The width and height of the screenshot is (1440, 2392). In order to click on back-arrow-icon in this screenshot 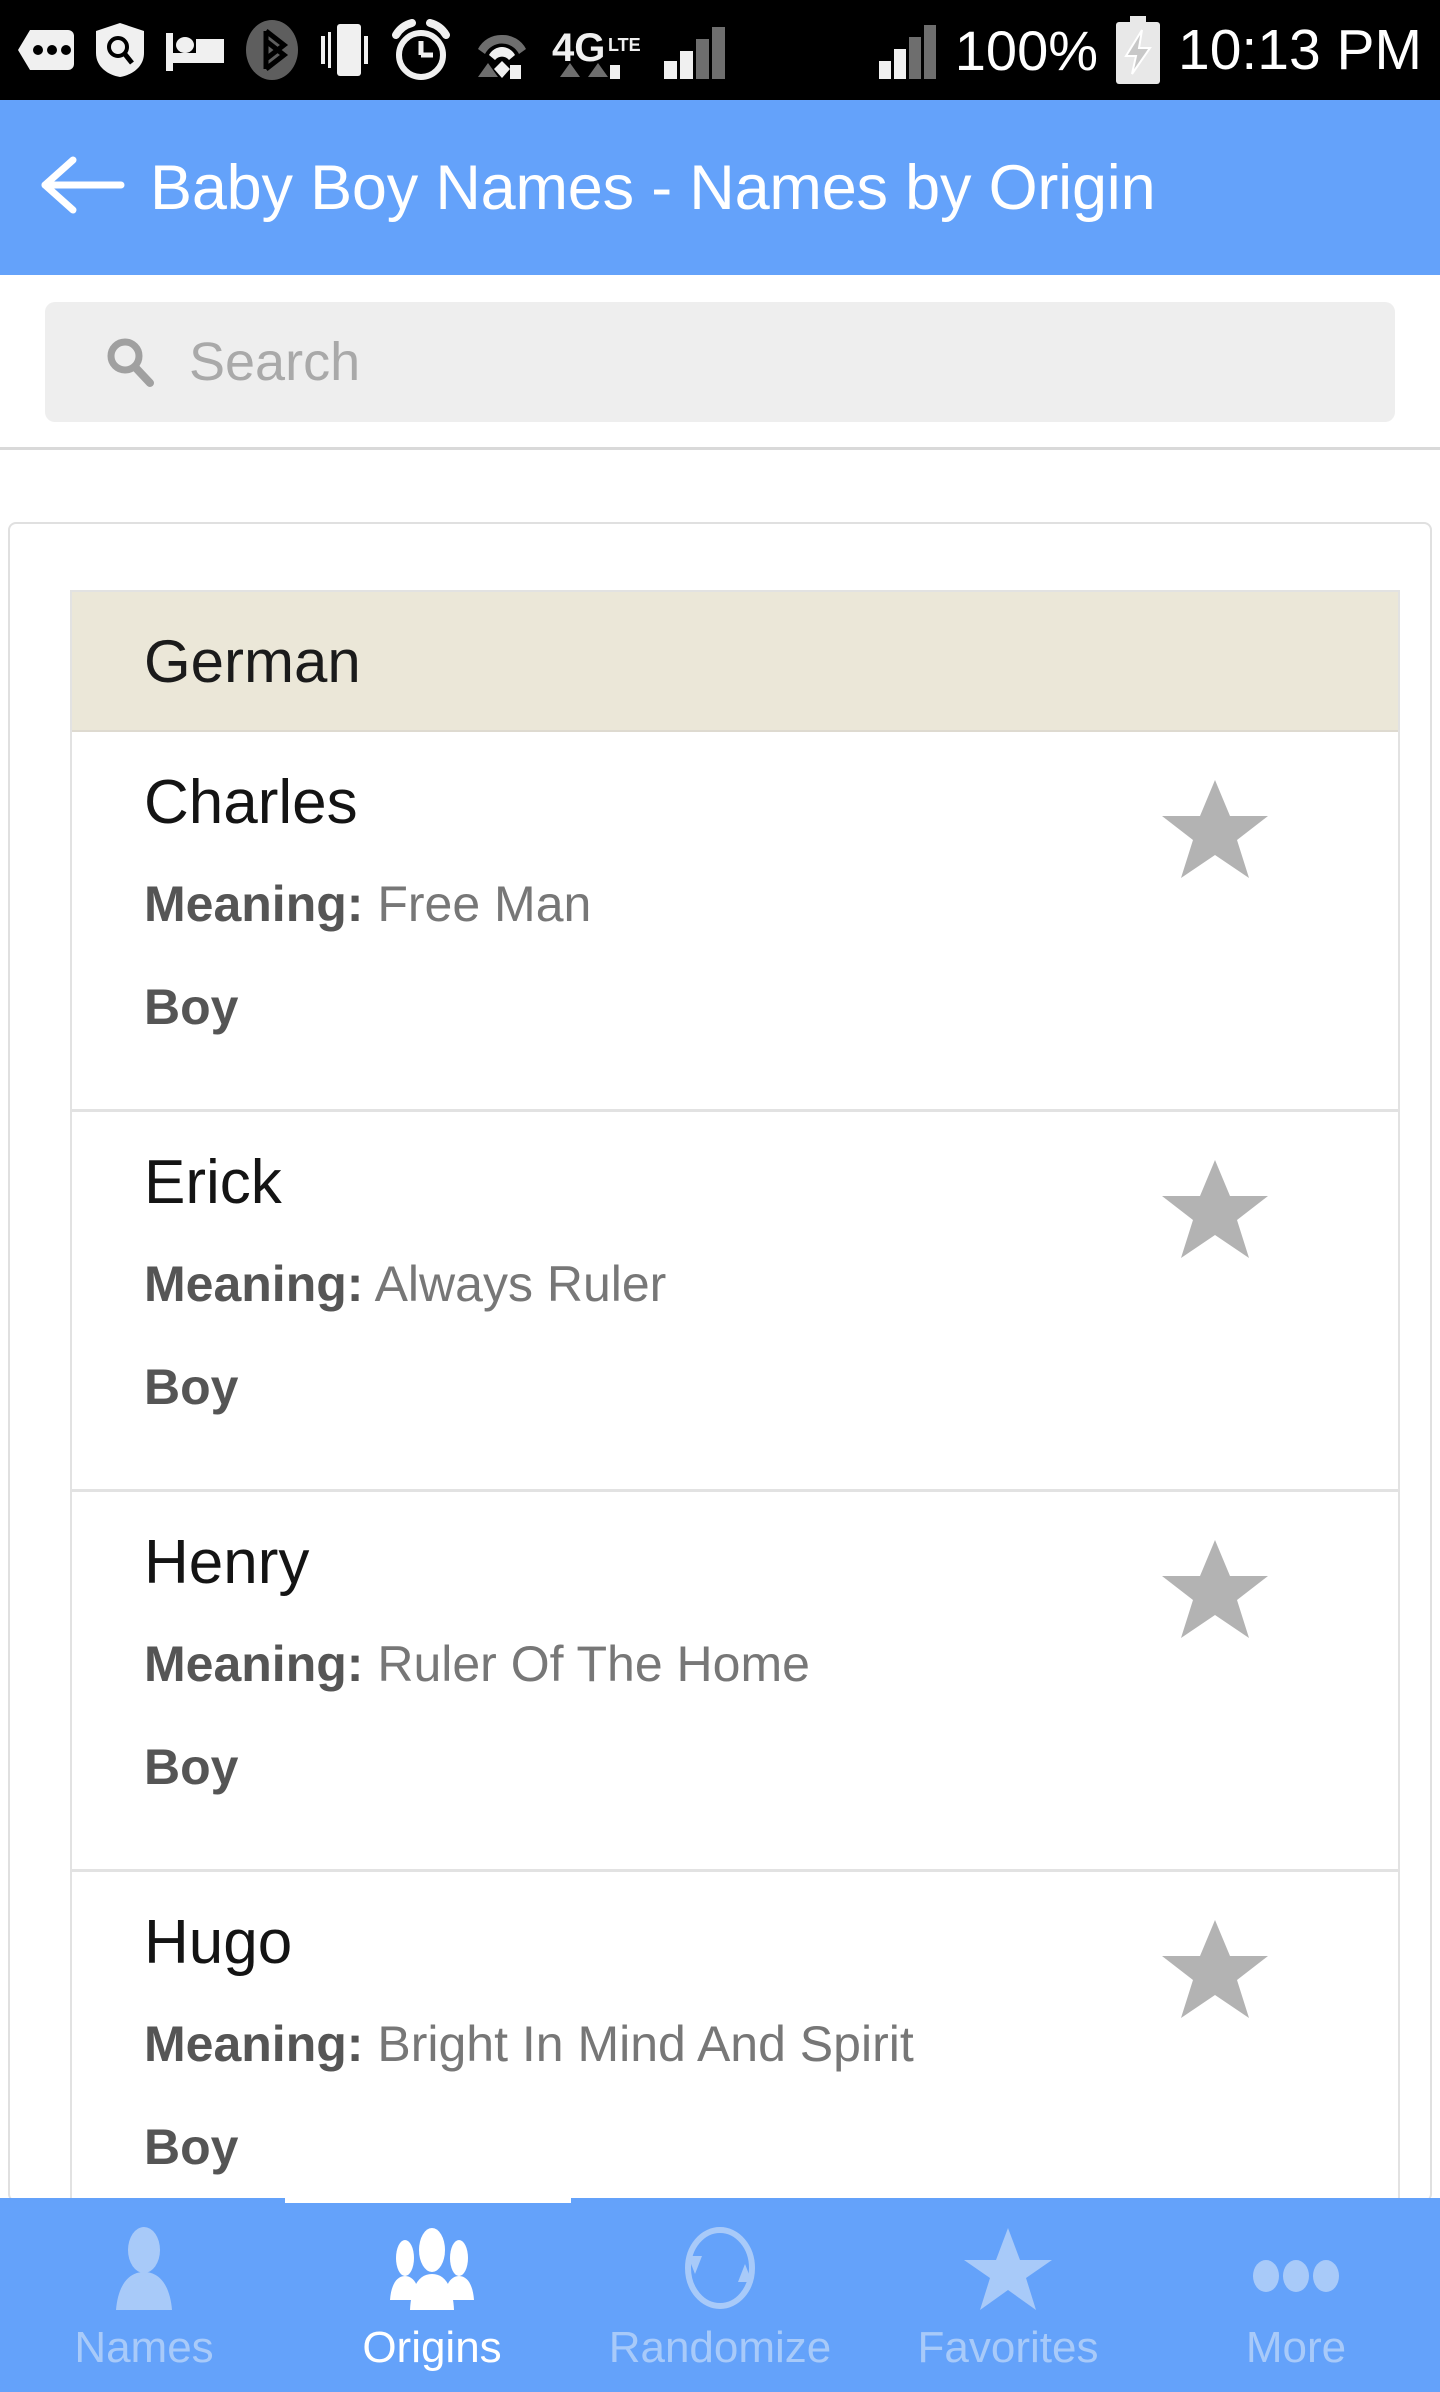, I will do `click(82, 187)`.